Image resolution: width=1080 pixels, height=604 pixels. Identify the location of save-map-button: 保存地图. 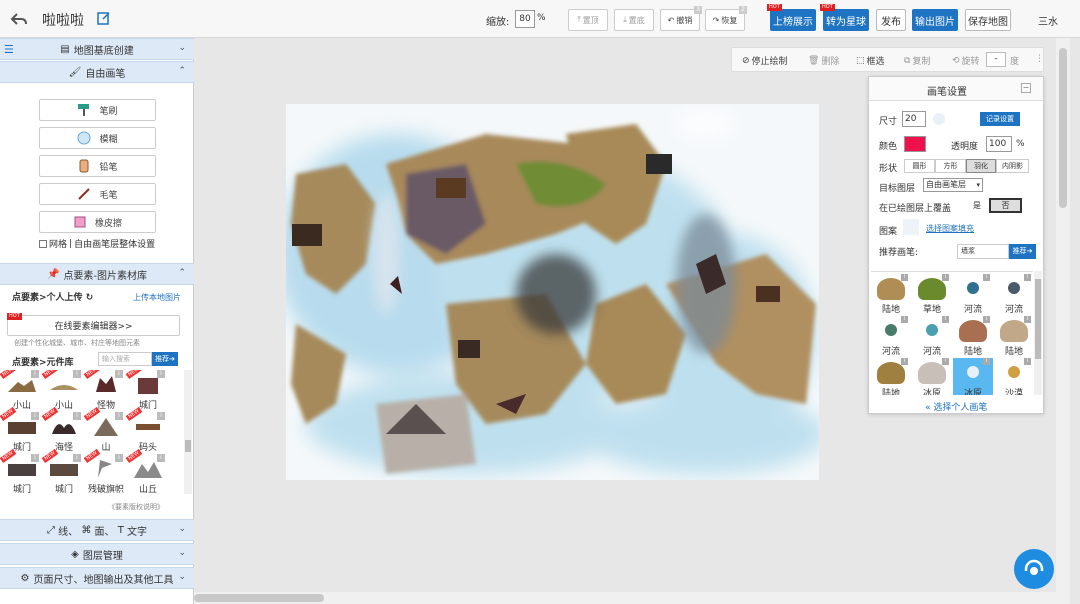
(988, 20).